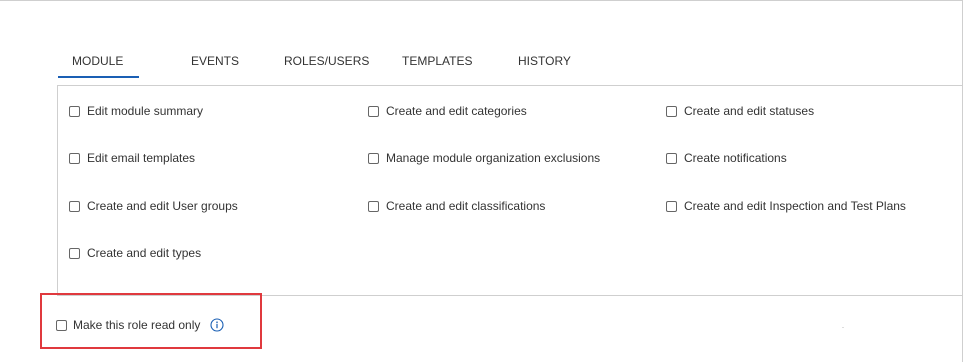  I want to click on perm-edit-module-summary: Edit module summary, so click(136, 111).